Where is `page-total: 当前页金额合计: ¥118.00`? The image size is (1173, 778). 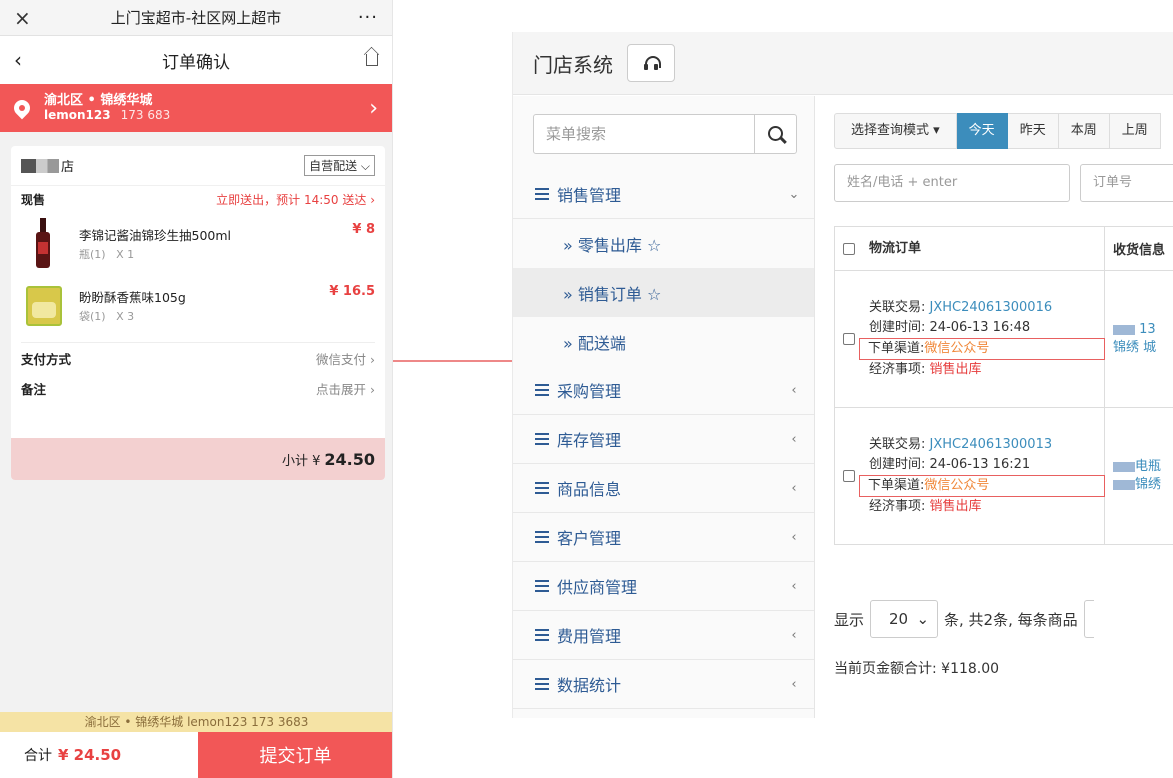 page-total: 当前页金额合计: ¥118.00 is located at coordinates (917, 669).